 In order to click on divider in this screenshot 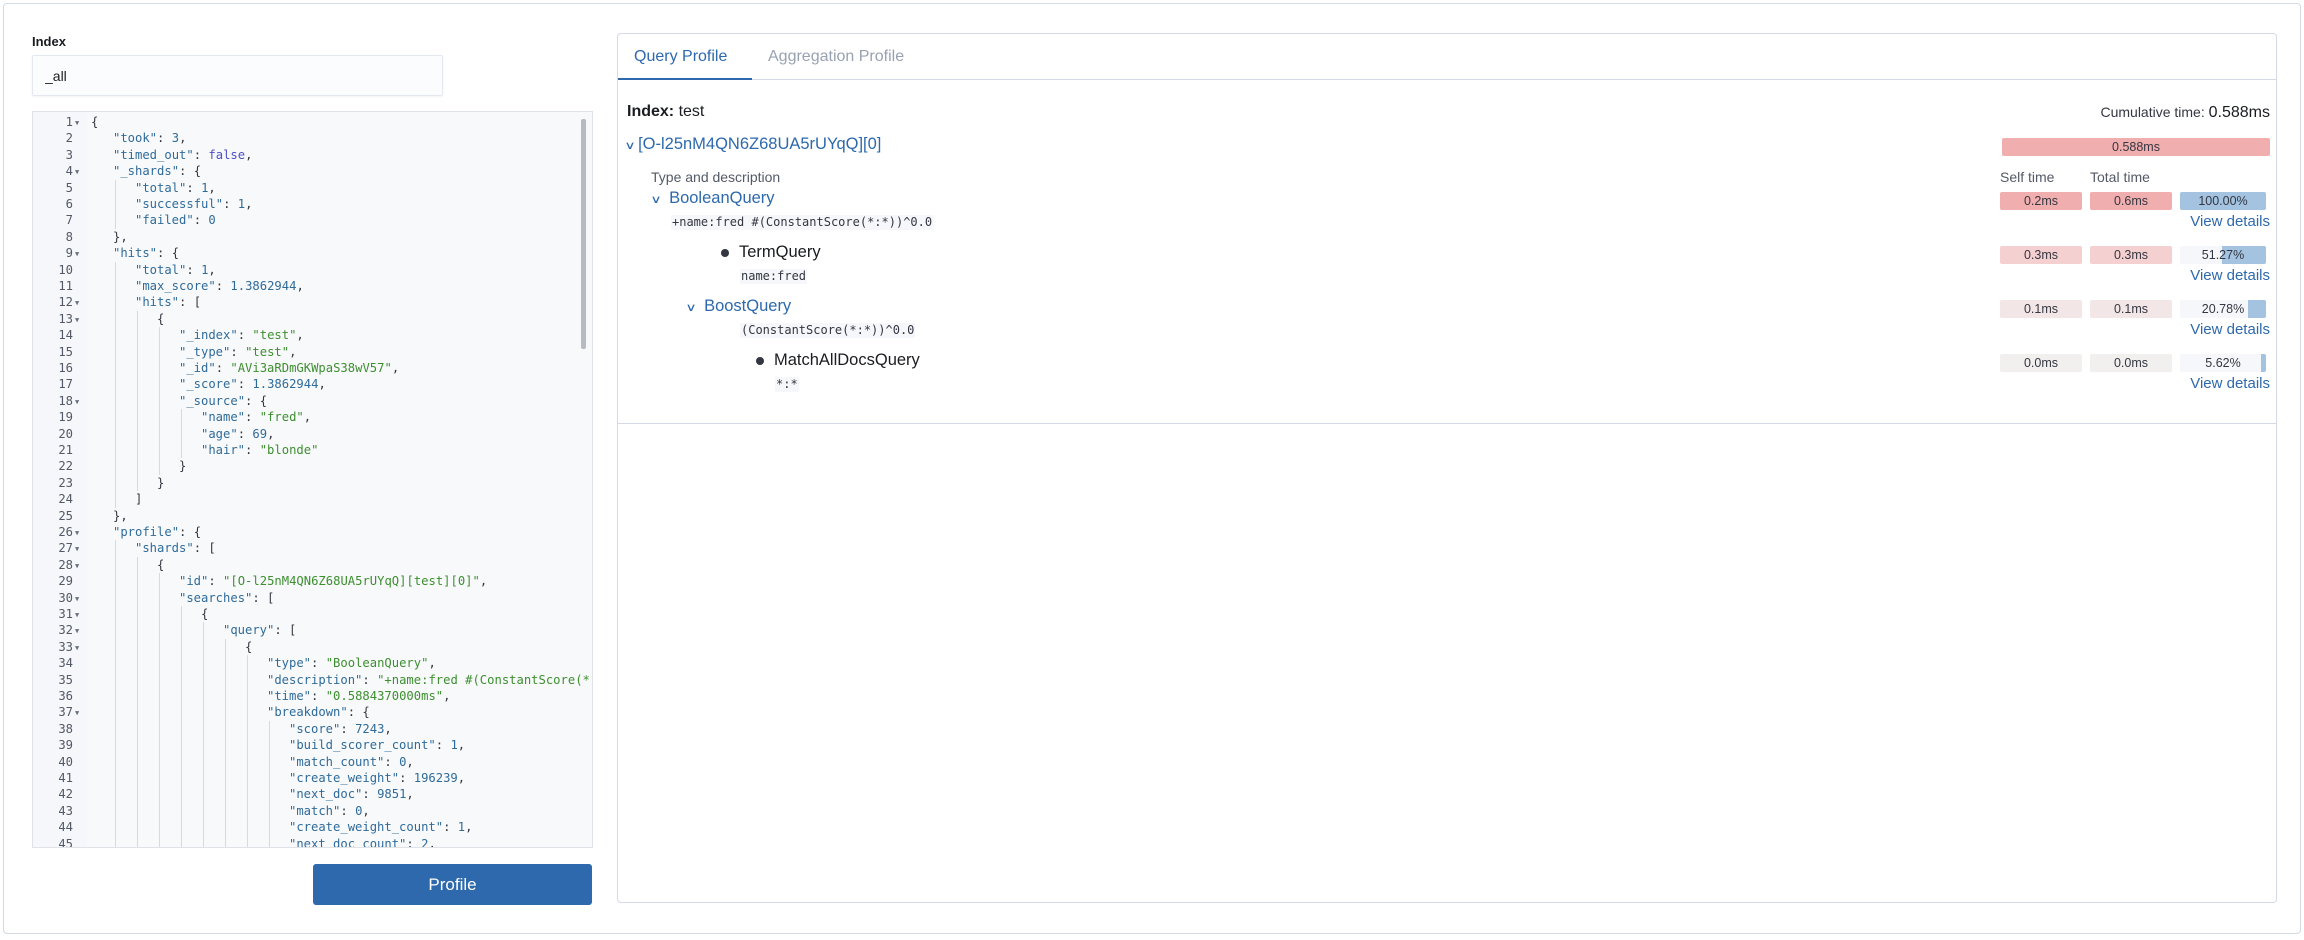, I will do `click(1447, 423)`.